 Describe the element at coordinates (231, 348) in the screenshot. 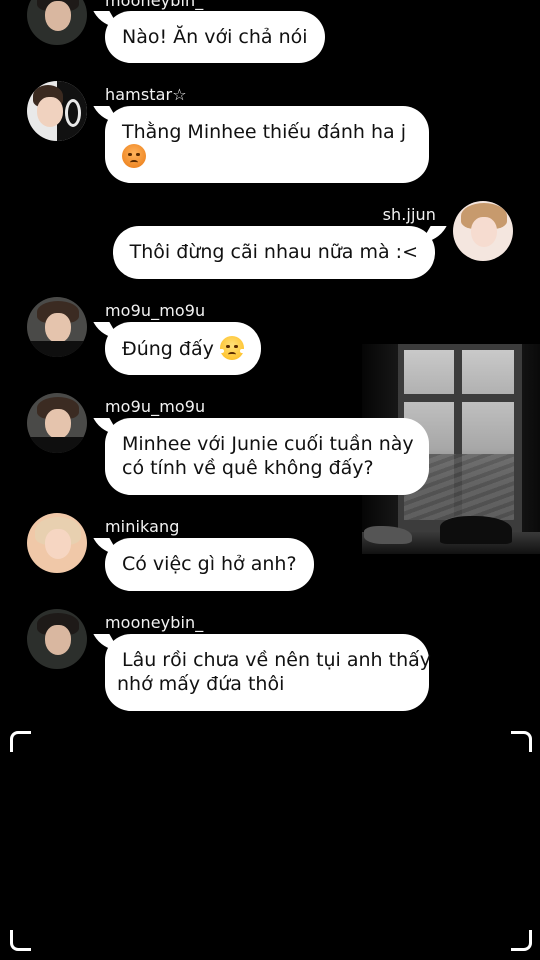

I see `face-with-steam-icon` at that location.